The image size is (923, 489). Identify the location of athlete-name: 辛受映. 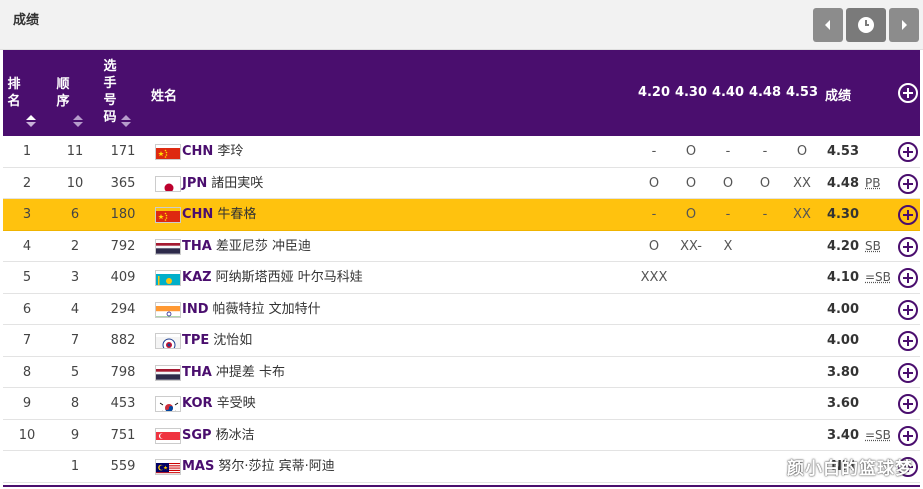
(236, 403).